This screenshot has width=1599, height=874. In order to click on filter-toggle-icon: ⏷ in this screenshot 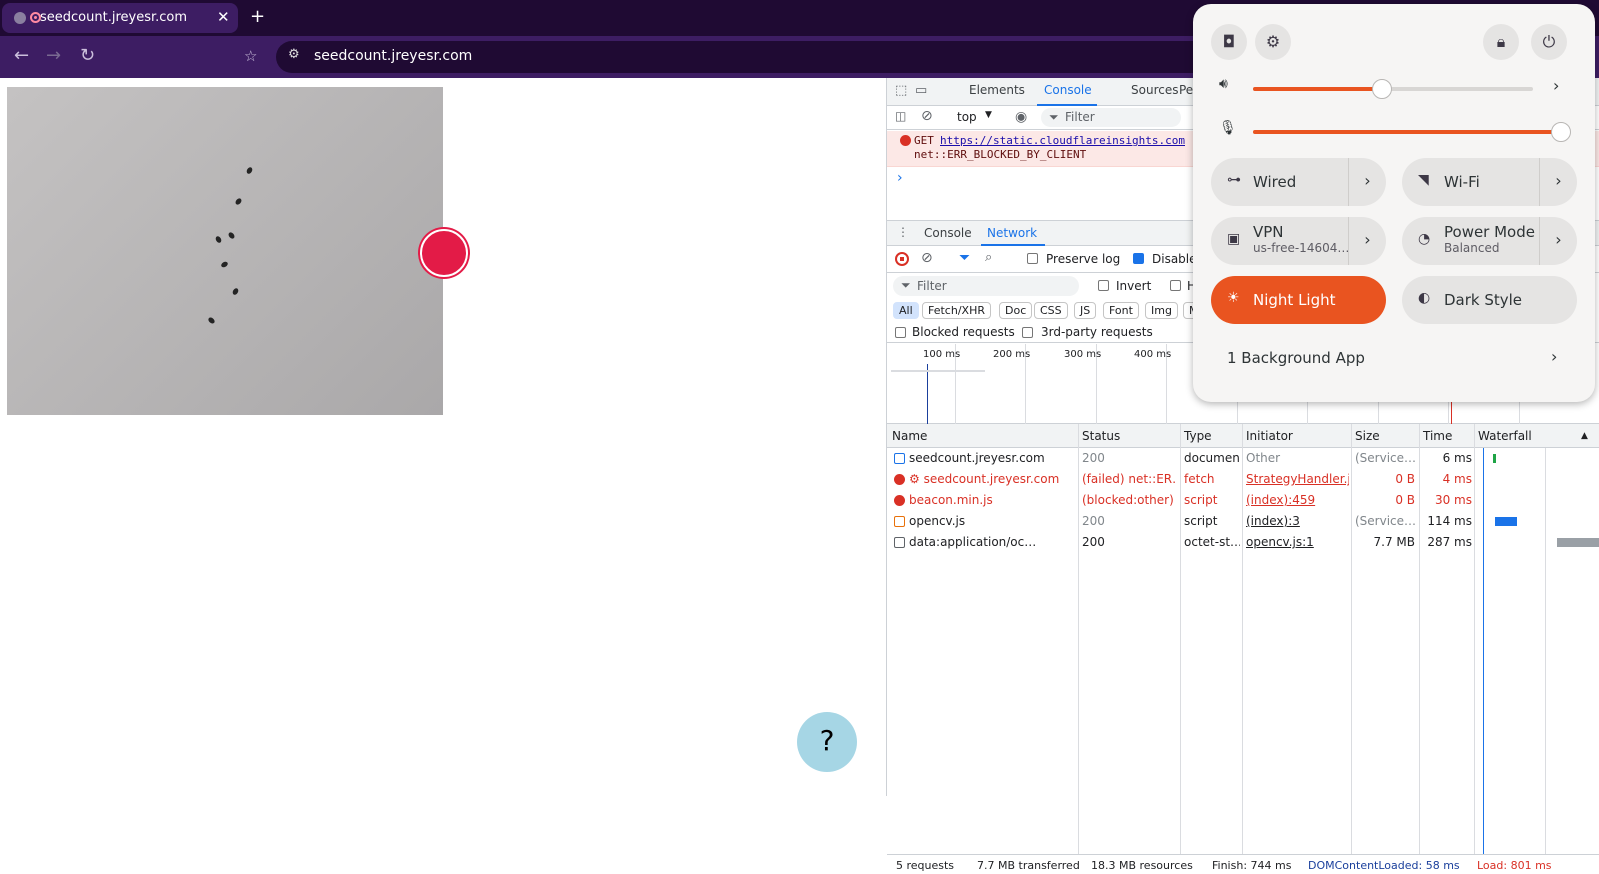, I will do `click(964, 258)`.